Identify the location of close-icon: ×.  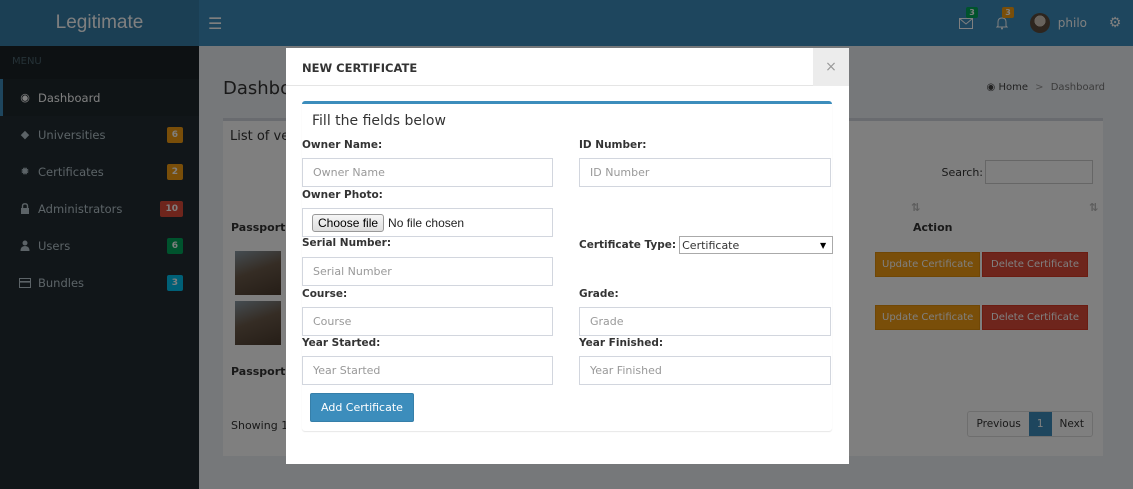
(831, 67).